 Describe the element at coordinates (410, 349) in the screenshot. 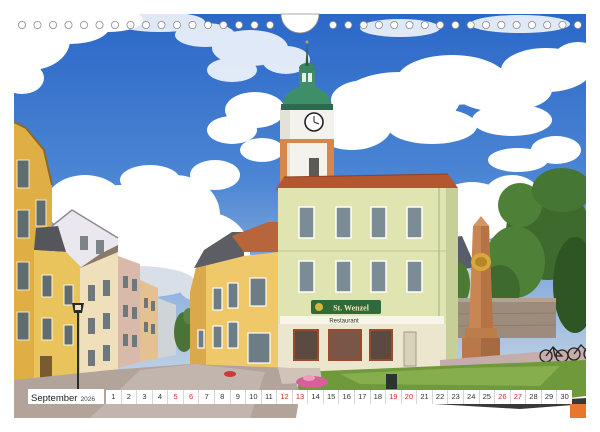

I see `door` at that location.